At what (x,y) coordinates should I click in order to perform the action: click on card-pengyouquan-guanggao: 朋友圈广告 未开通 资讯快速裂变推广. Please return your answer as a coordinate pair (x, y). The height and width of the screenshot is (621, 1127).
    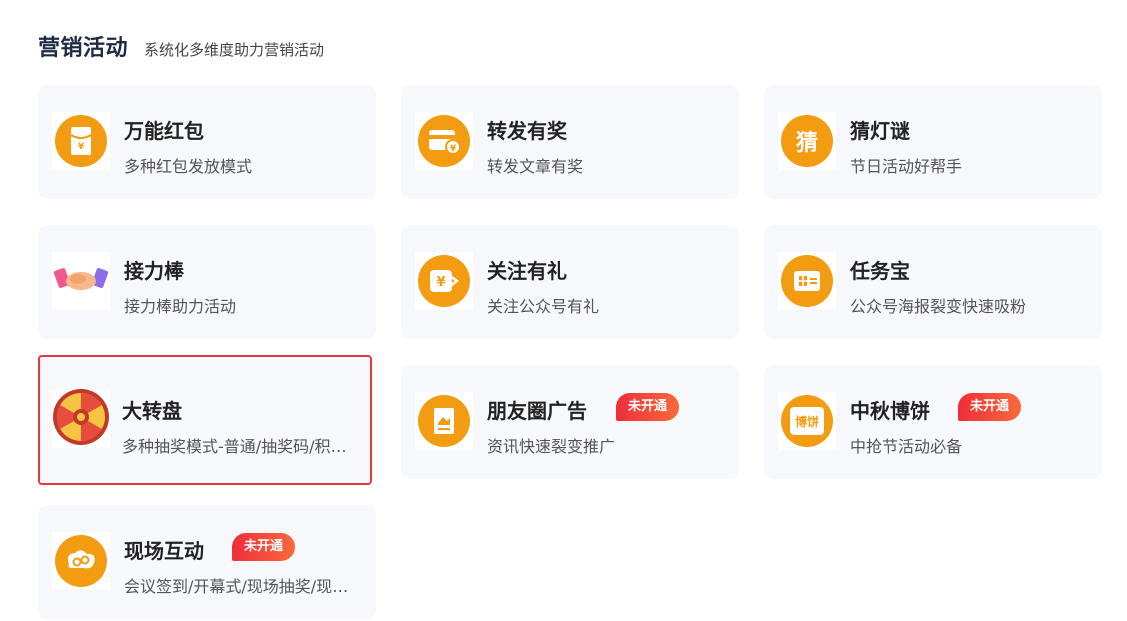
    Looking at the image, I should click on (570, 422).